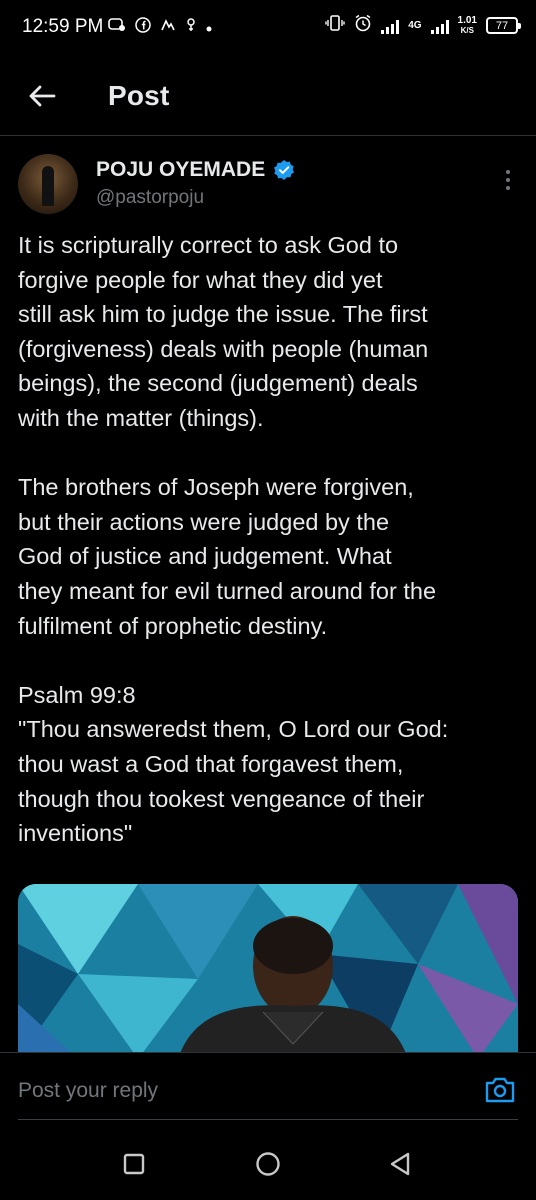 Image resolution: width=536 pixels, height=1200 pixels. I want to click on network-type: 4G, so click(415, 25).